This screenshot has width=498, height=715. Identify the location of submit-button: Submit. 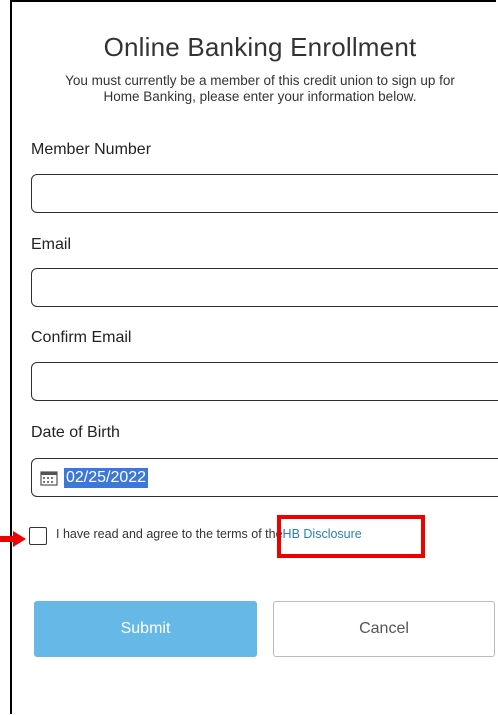
(145, 629).